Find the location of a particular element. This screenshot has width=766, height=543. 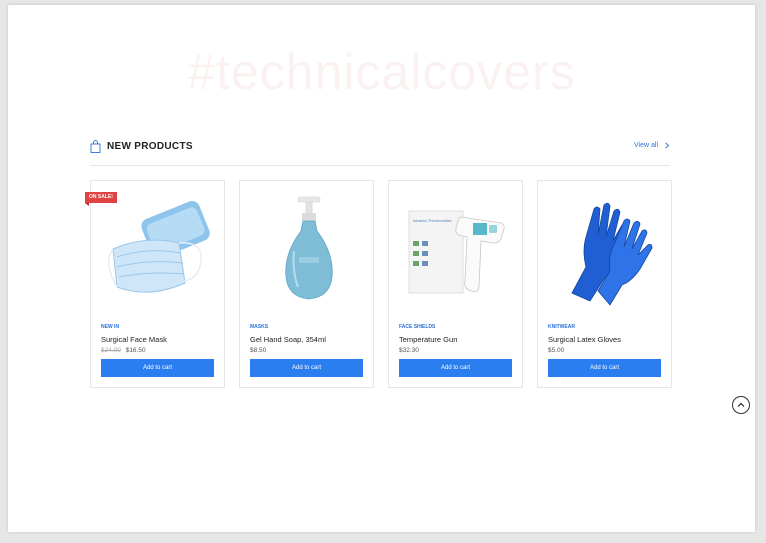

on-sale-badge: ON SALE! is located at coordinates (101, 199).